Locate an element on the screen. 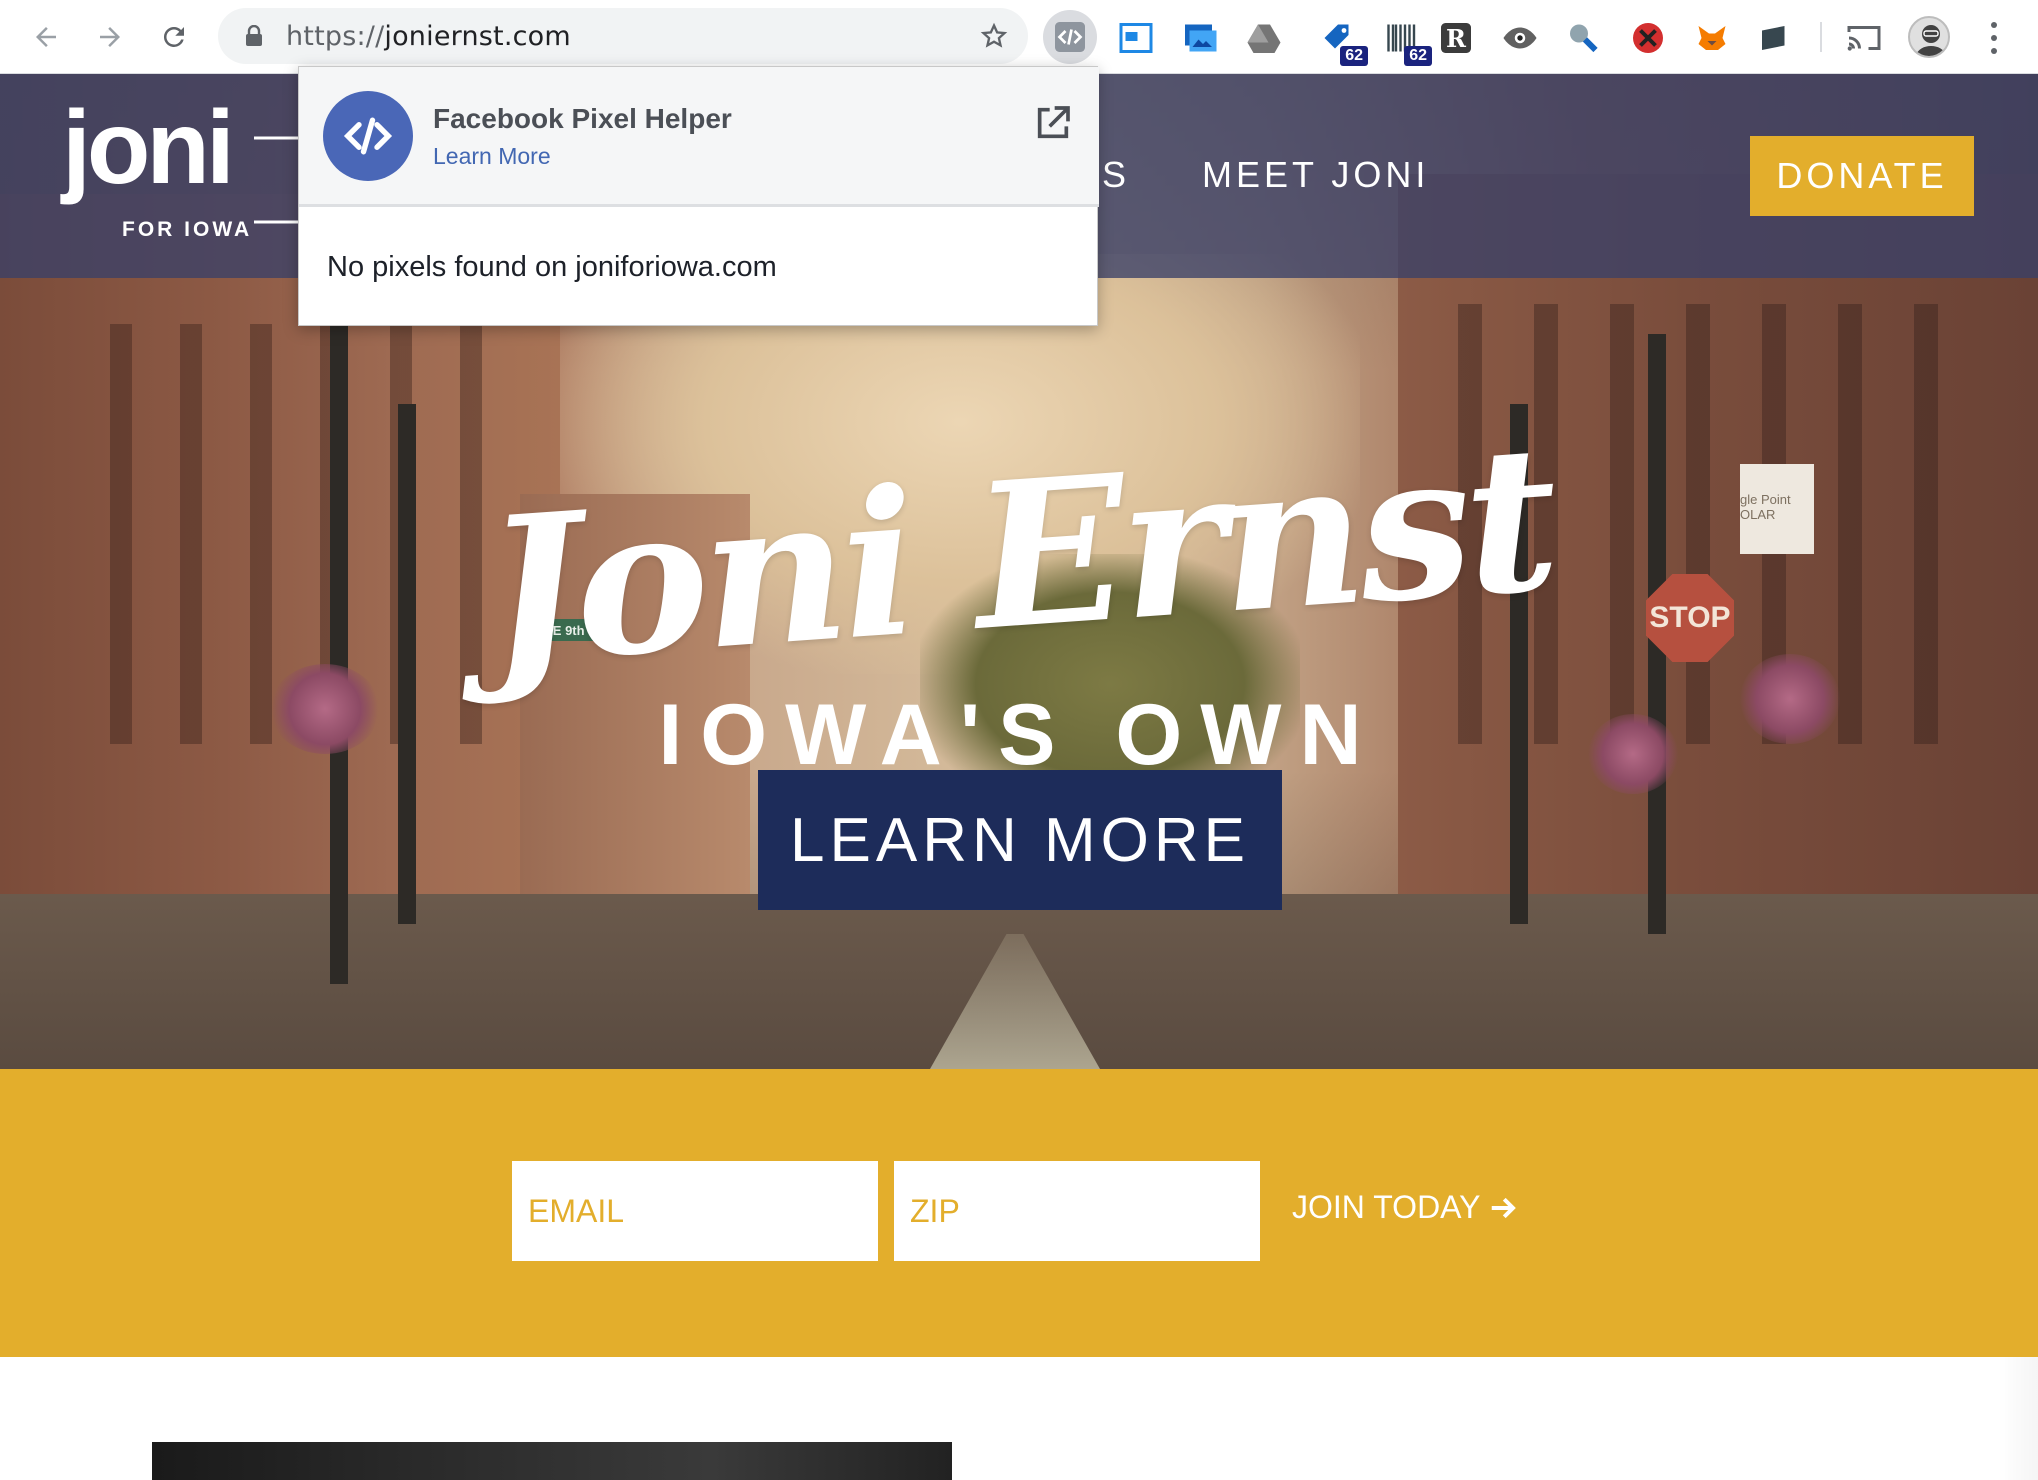  learn-more-button: LEARN MORE is located at coordinates (1020, 840).